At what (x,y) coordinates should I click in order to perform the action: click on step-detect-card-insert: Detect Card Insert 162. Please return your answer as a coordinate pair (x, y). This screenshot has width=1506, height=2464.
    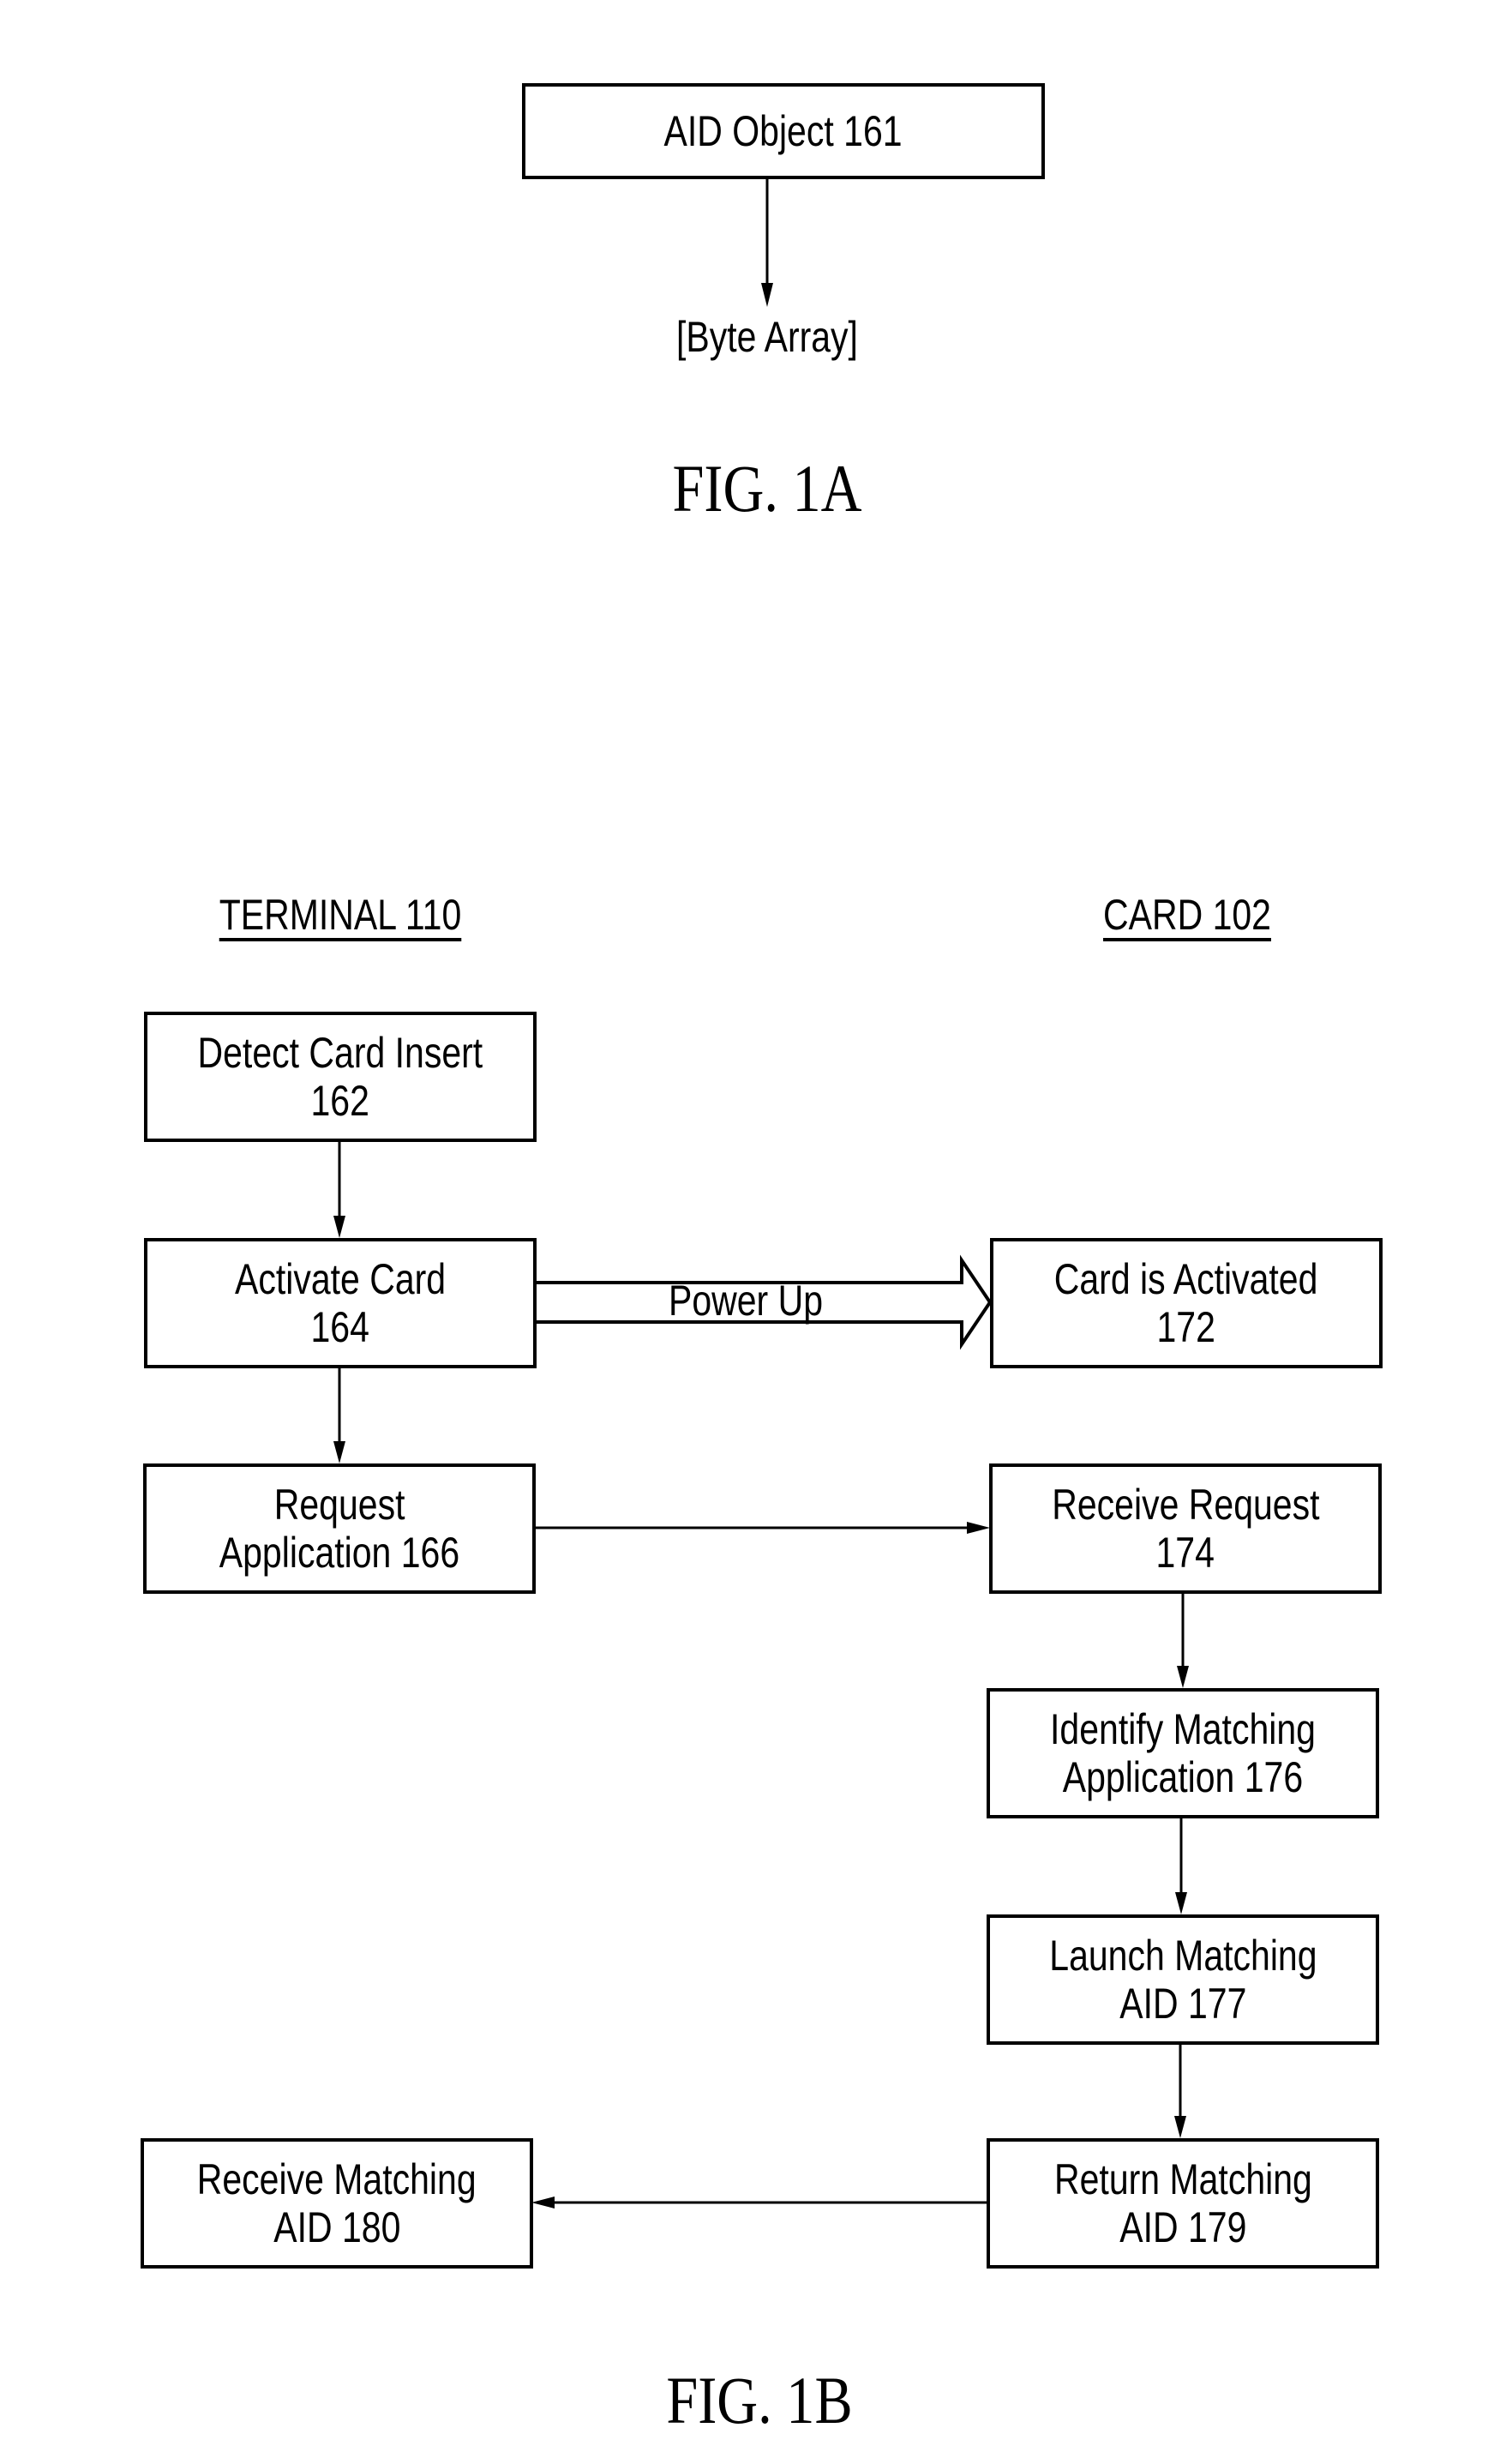
    Looking at the image, I should click on (340, 1077).